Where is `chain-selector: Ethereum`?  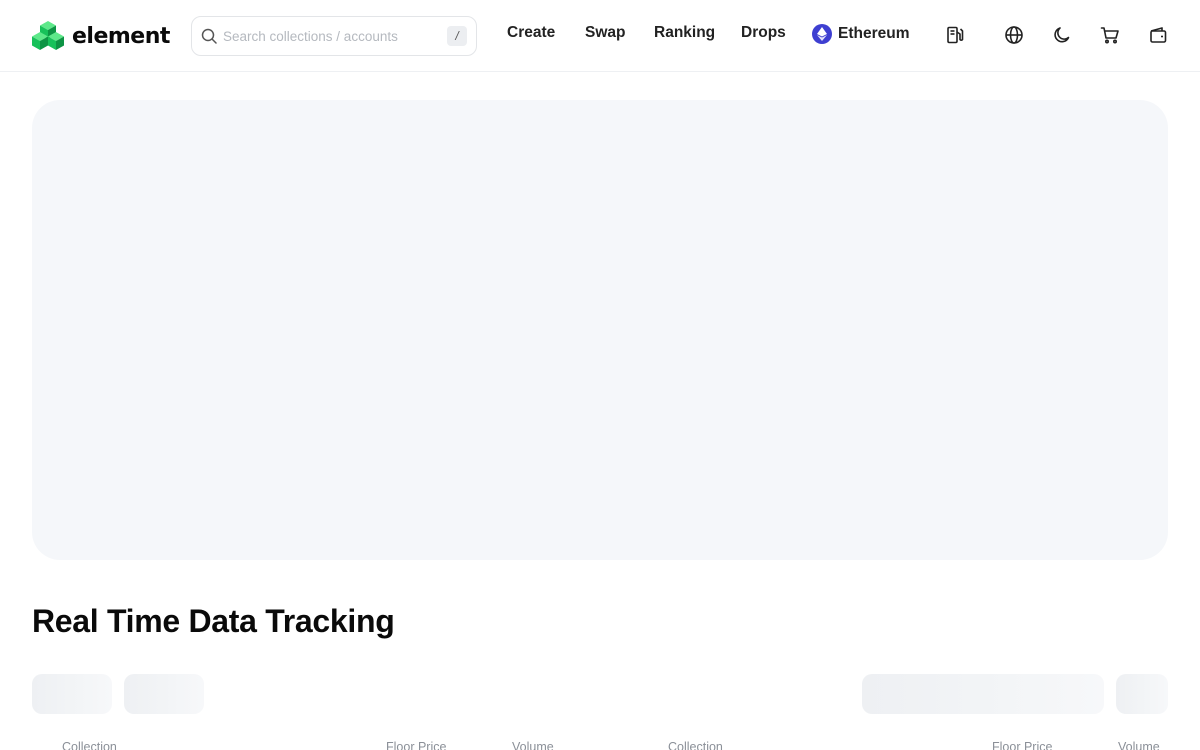
chain-selector: Ethereum is located at coordinates (861, 34).